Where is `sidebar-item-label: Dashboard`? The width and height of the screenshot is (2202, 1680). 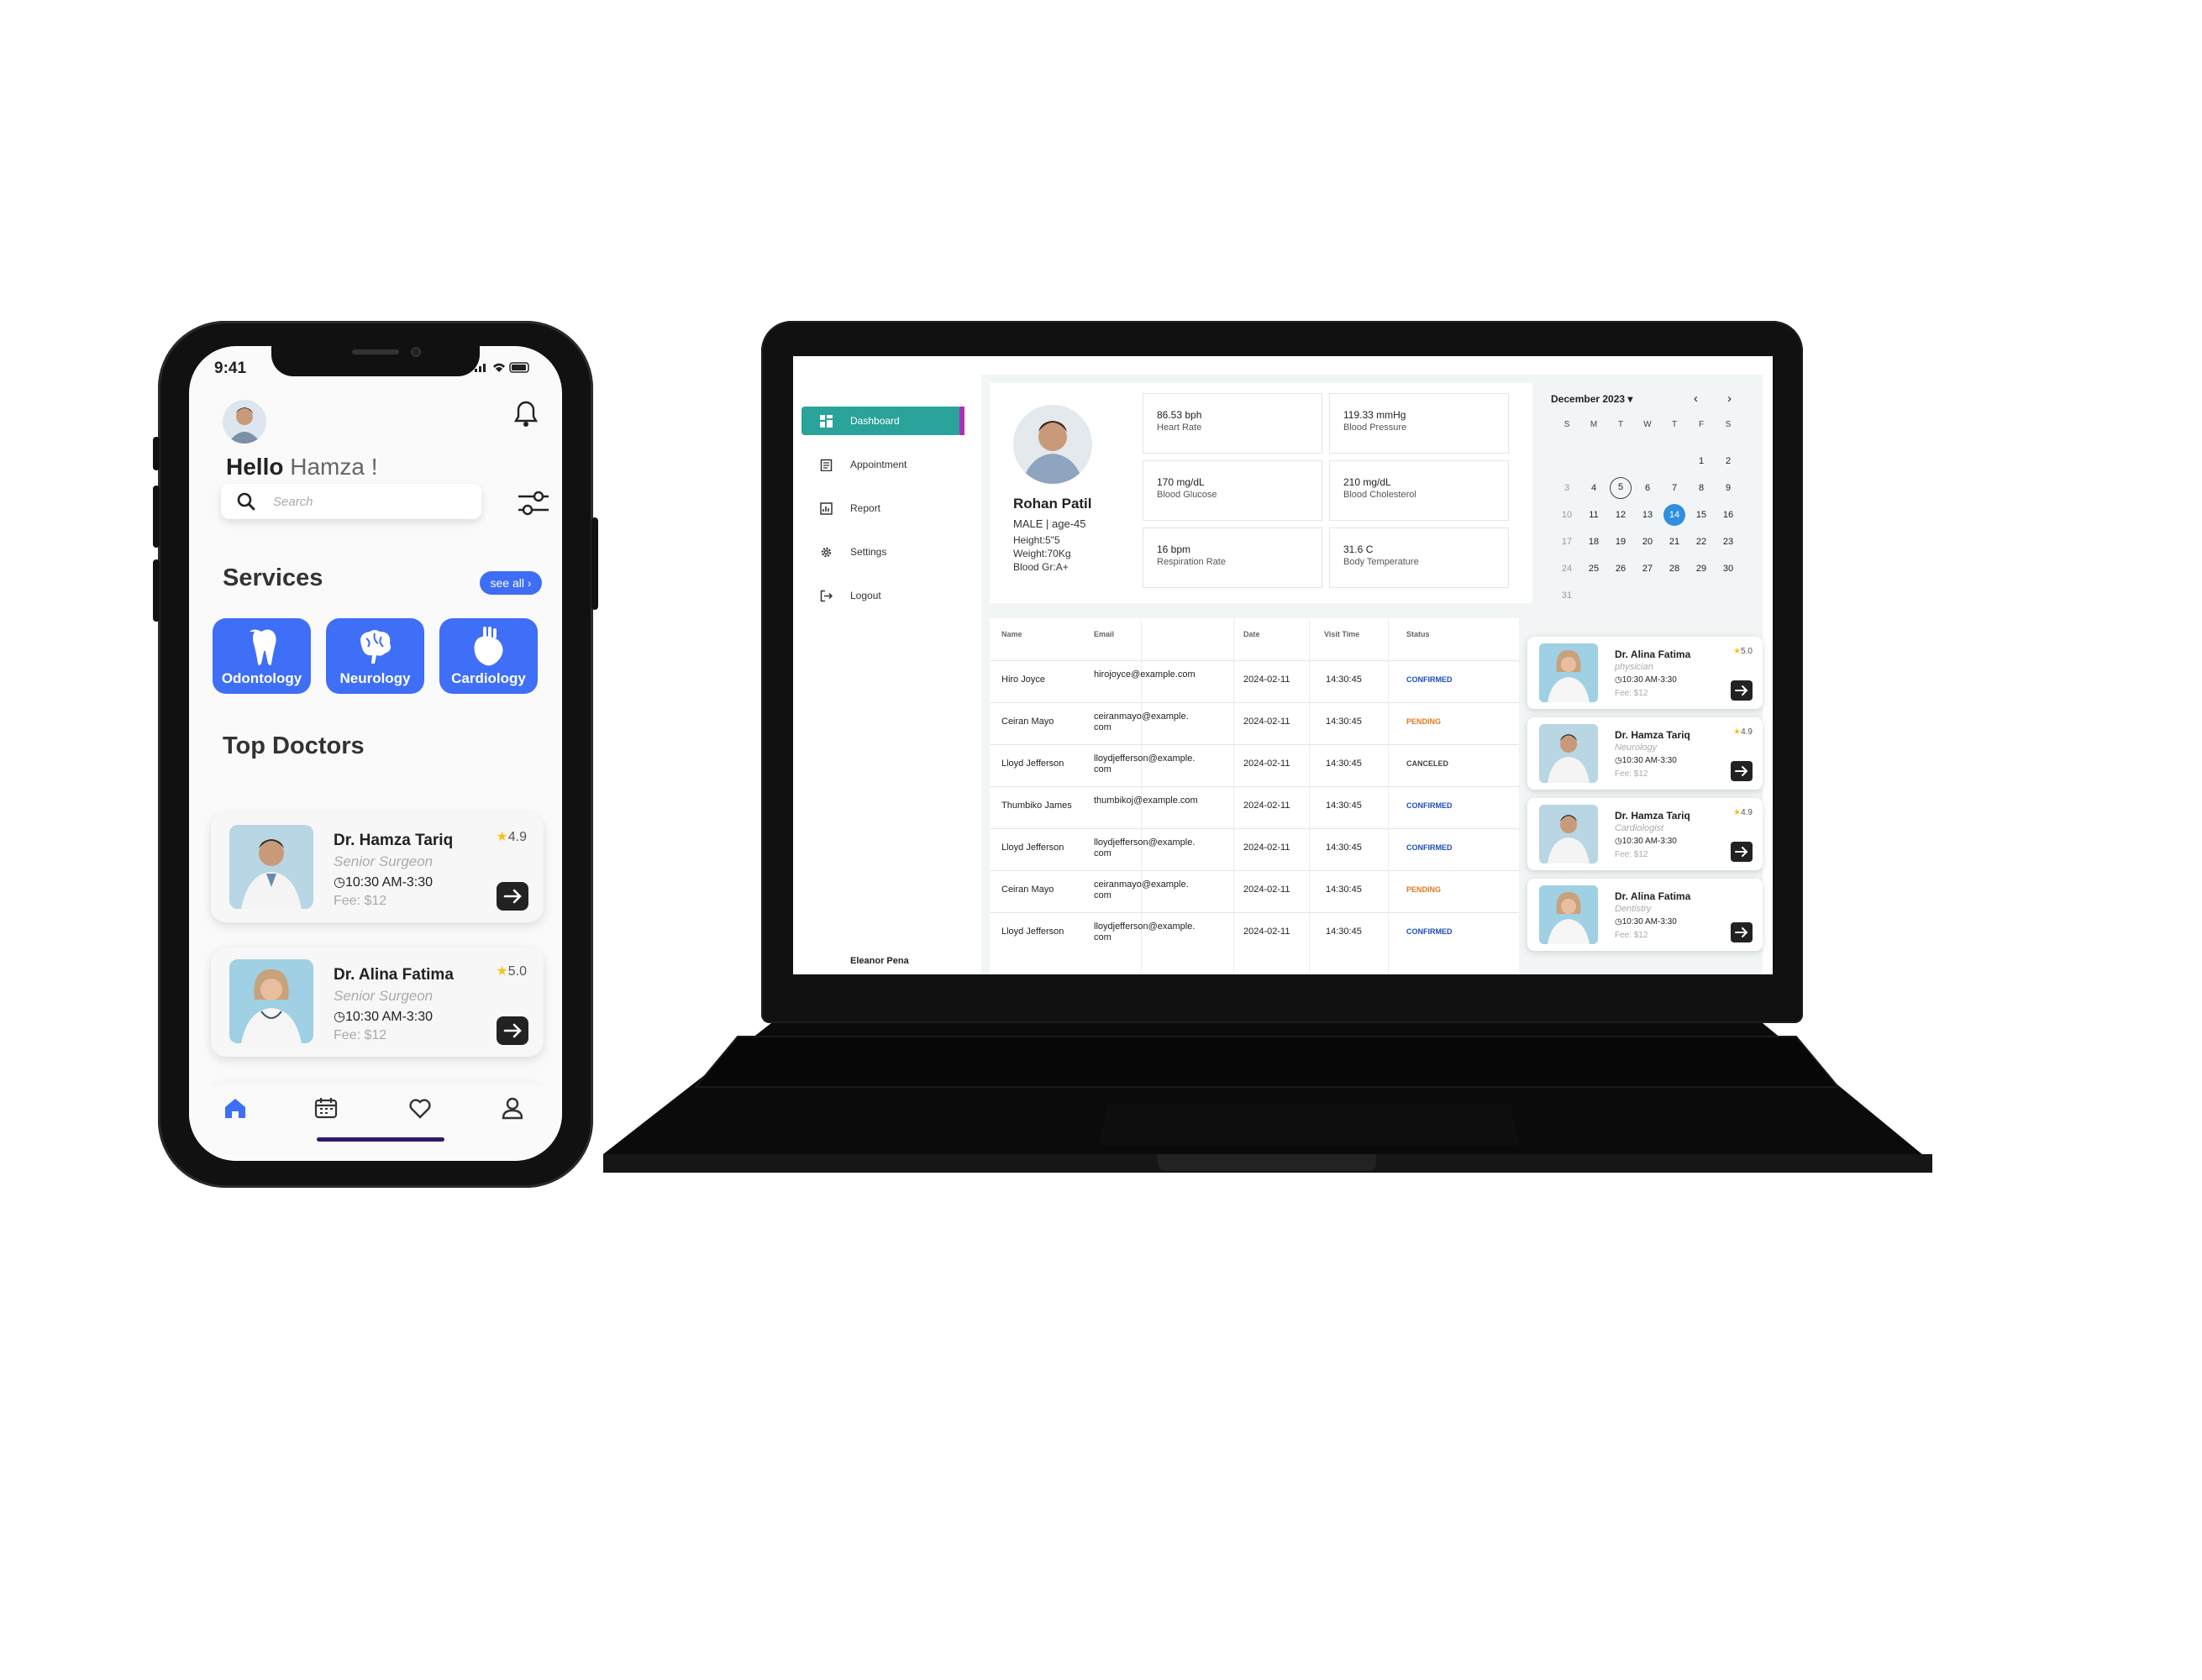
sidebar-item-label: Dashboard is located at coordinates (875, 421).